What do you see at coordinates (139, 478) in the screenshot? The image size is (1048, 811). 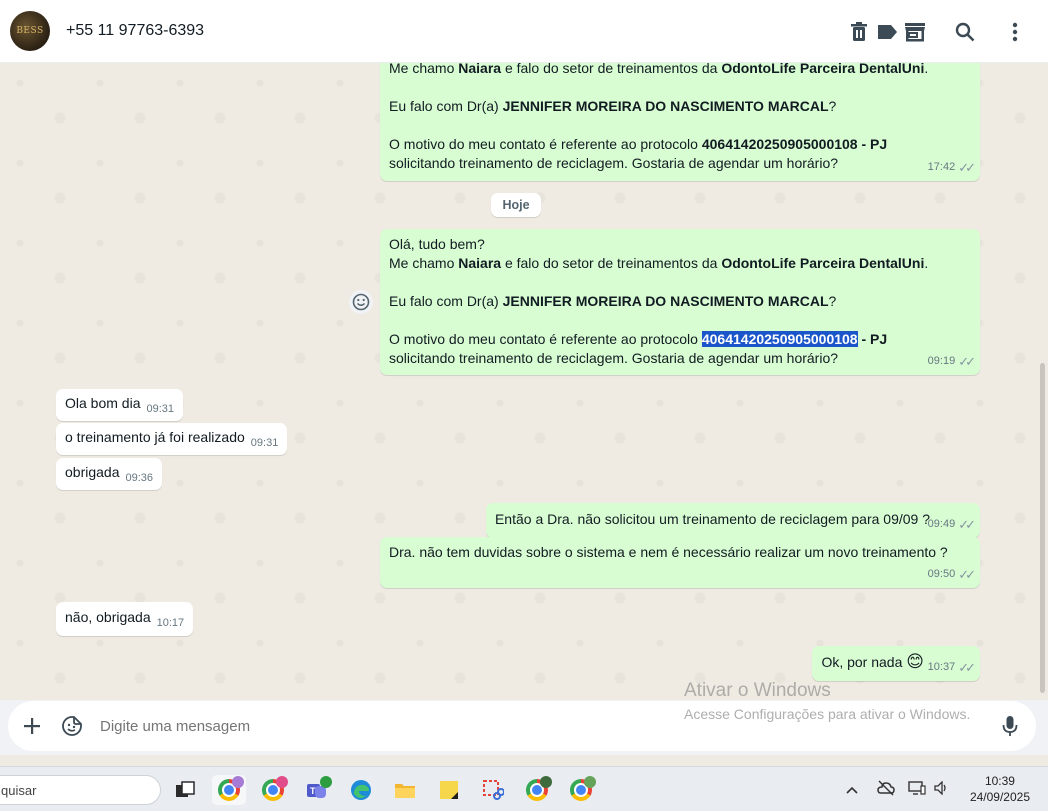 I see `message-time: 09:36` at bounding box center [139, 478].